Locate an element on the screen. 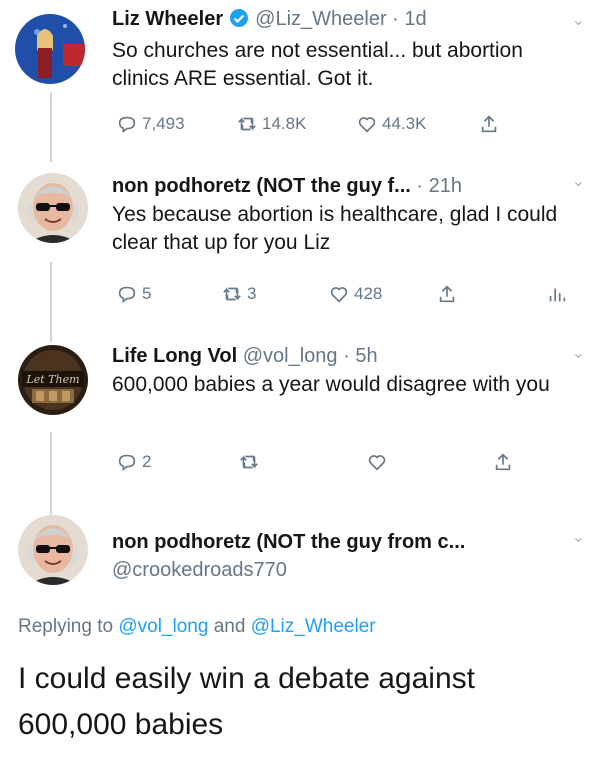 Image resolution: width=599 pixels, height=768 pixels. analytics-button is located at coordinates (557, 294).